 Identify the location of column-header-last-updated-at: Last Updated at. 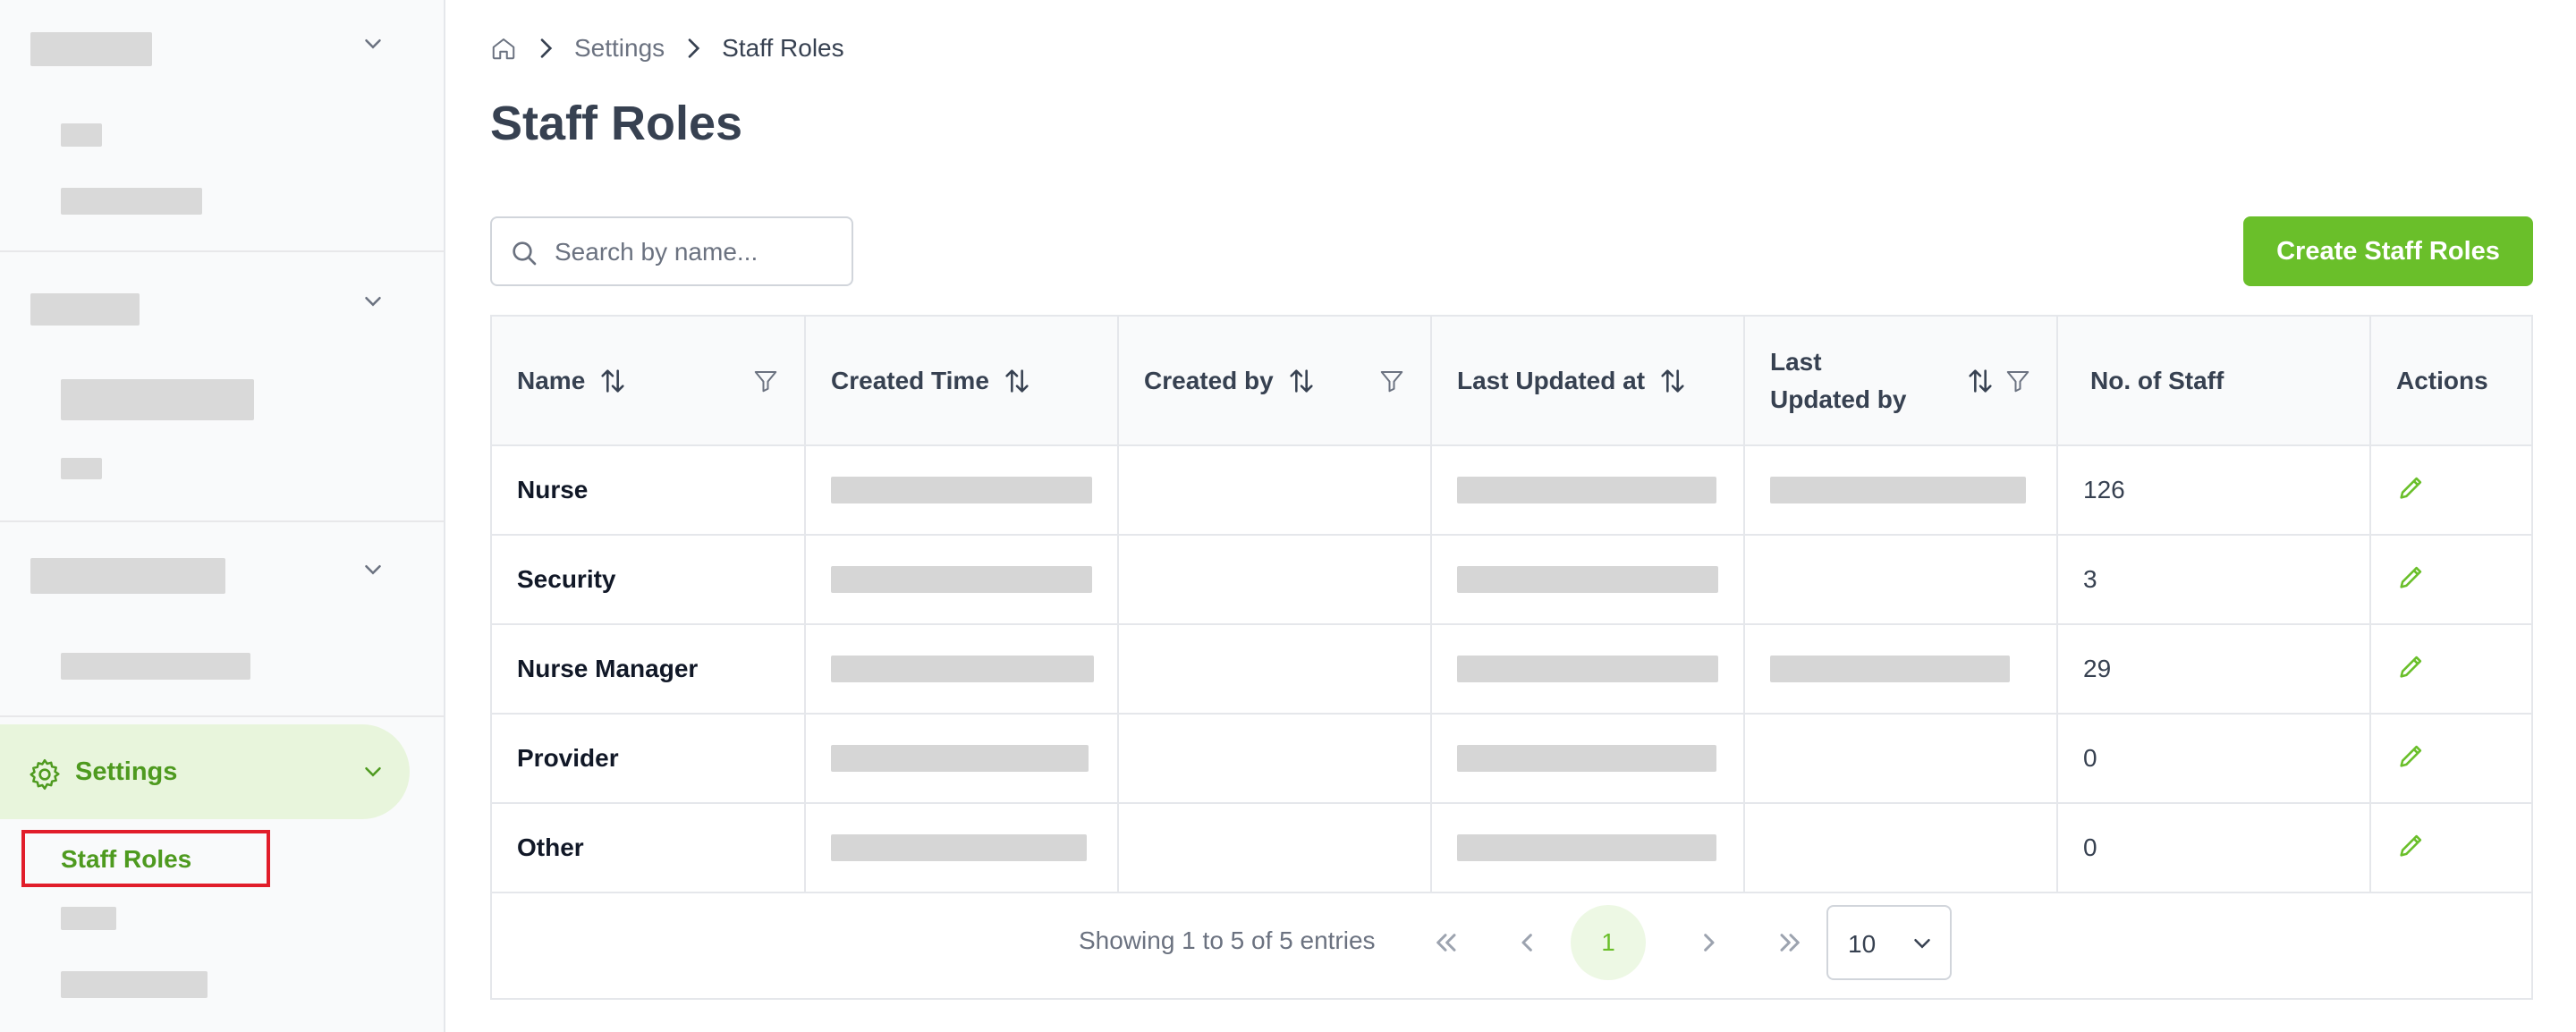
(1588, 381).